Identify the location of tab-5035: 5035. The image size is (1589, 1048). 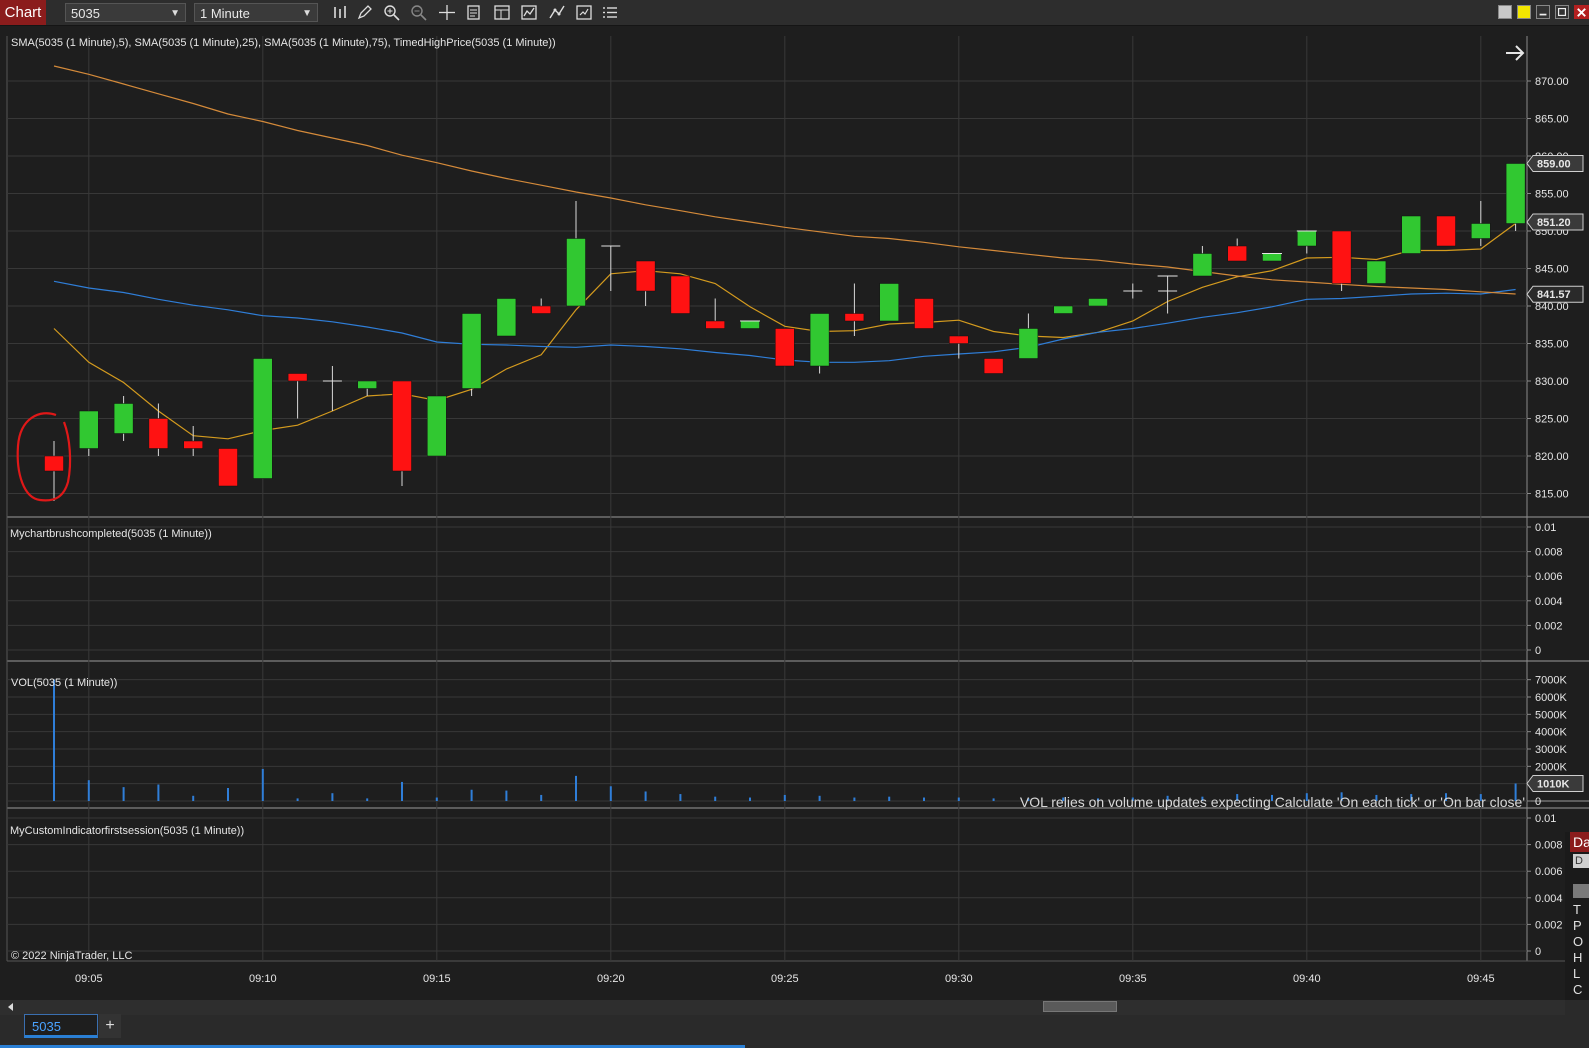
(61, 1026).